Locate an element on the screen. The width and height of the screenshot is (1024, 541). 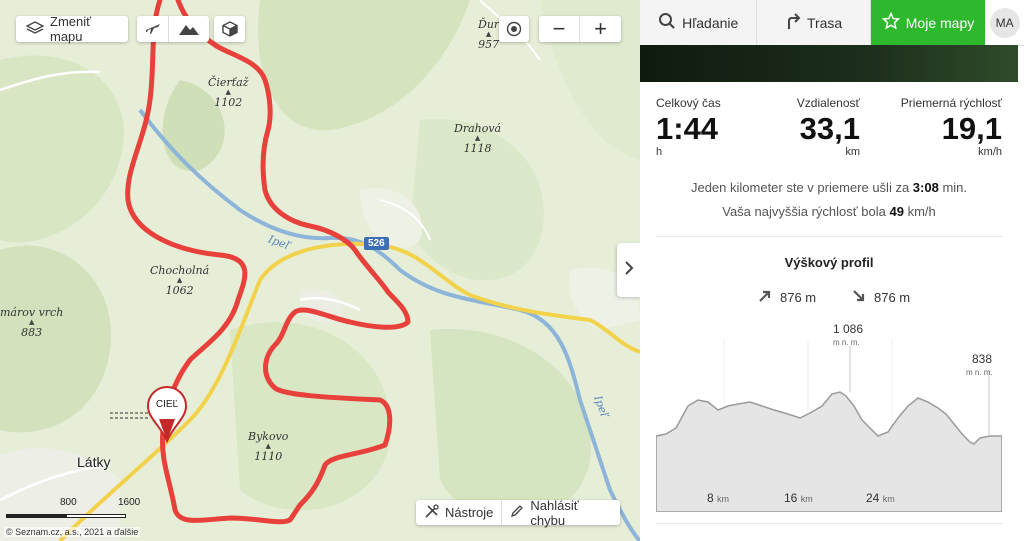
road-badge: 526 is located at coordinates (376, 243).